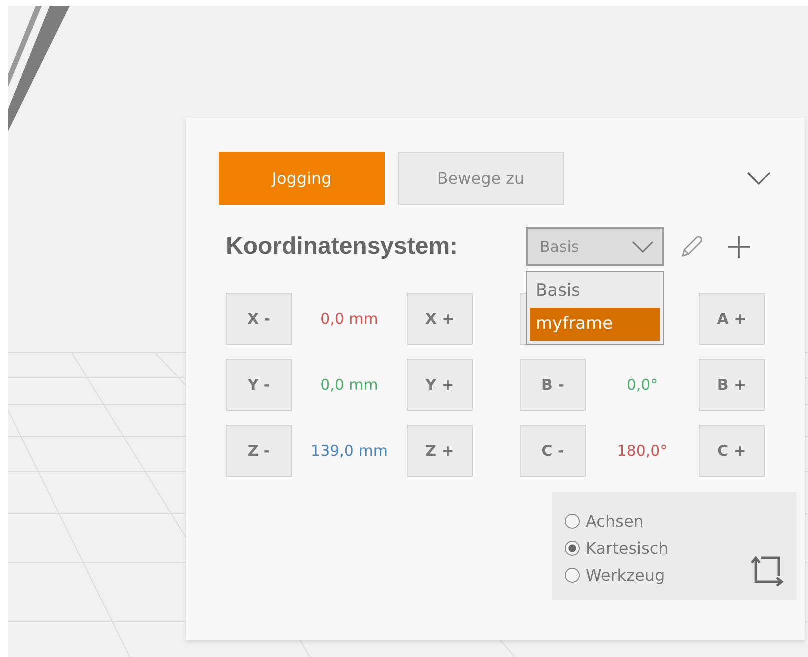 The height and width of the screenshot is (657, 808). What do you see at coordinates (595, 246) in the screenshot?
I see `coordinate-system-dropdown: Basis` at bounding box center [595, 246].